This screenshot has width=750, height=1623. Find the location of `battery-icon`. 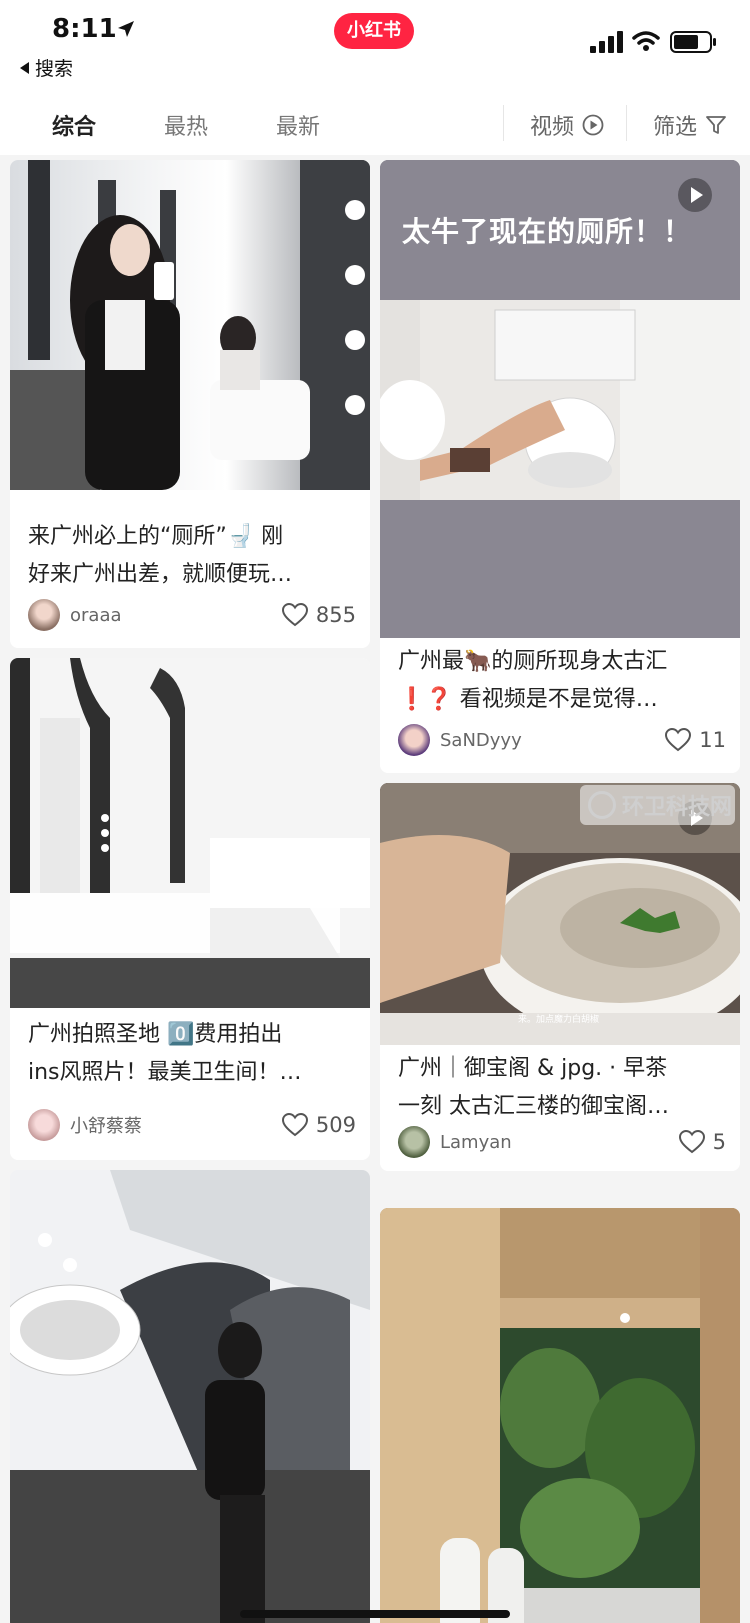

battery-icon is located at coordinates (693, 42).